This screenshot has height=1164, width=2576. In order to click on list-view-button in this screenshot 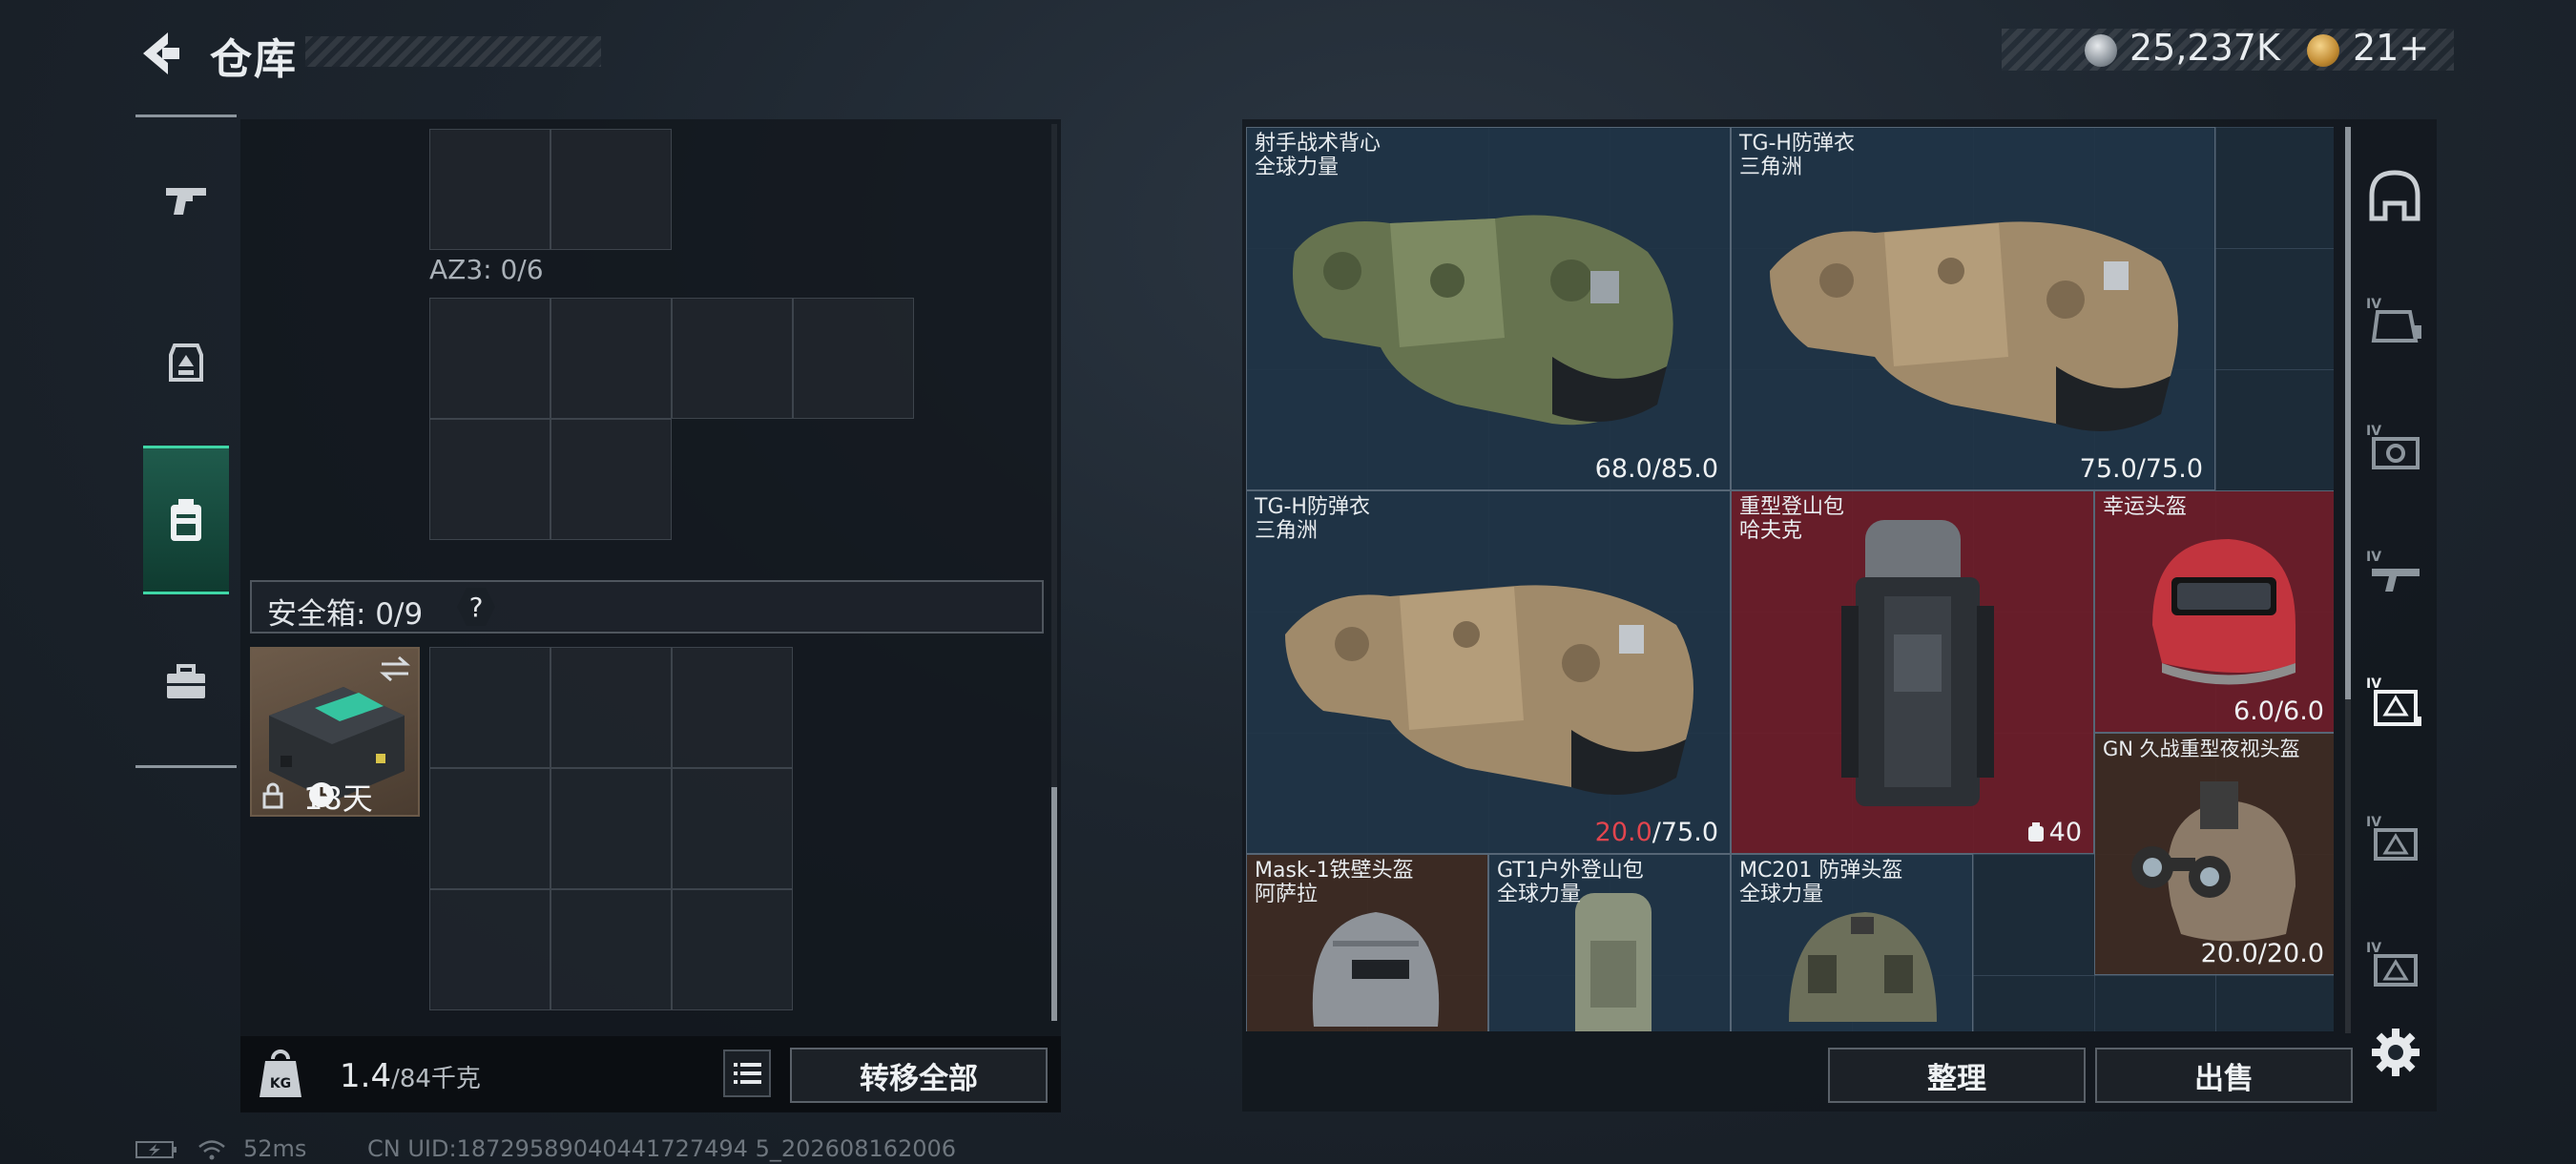, I will do `click(747, 1073)`.